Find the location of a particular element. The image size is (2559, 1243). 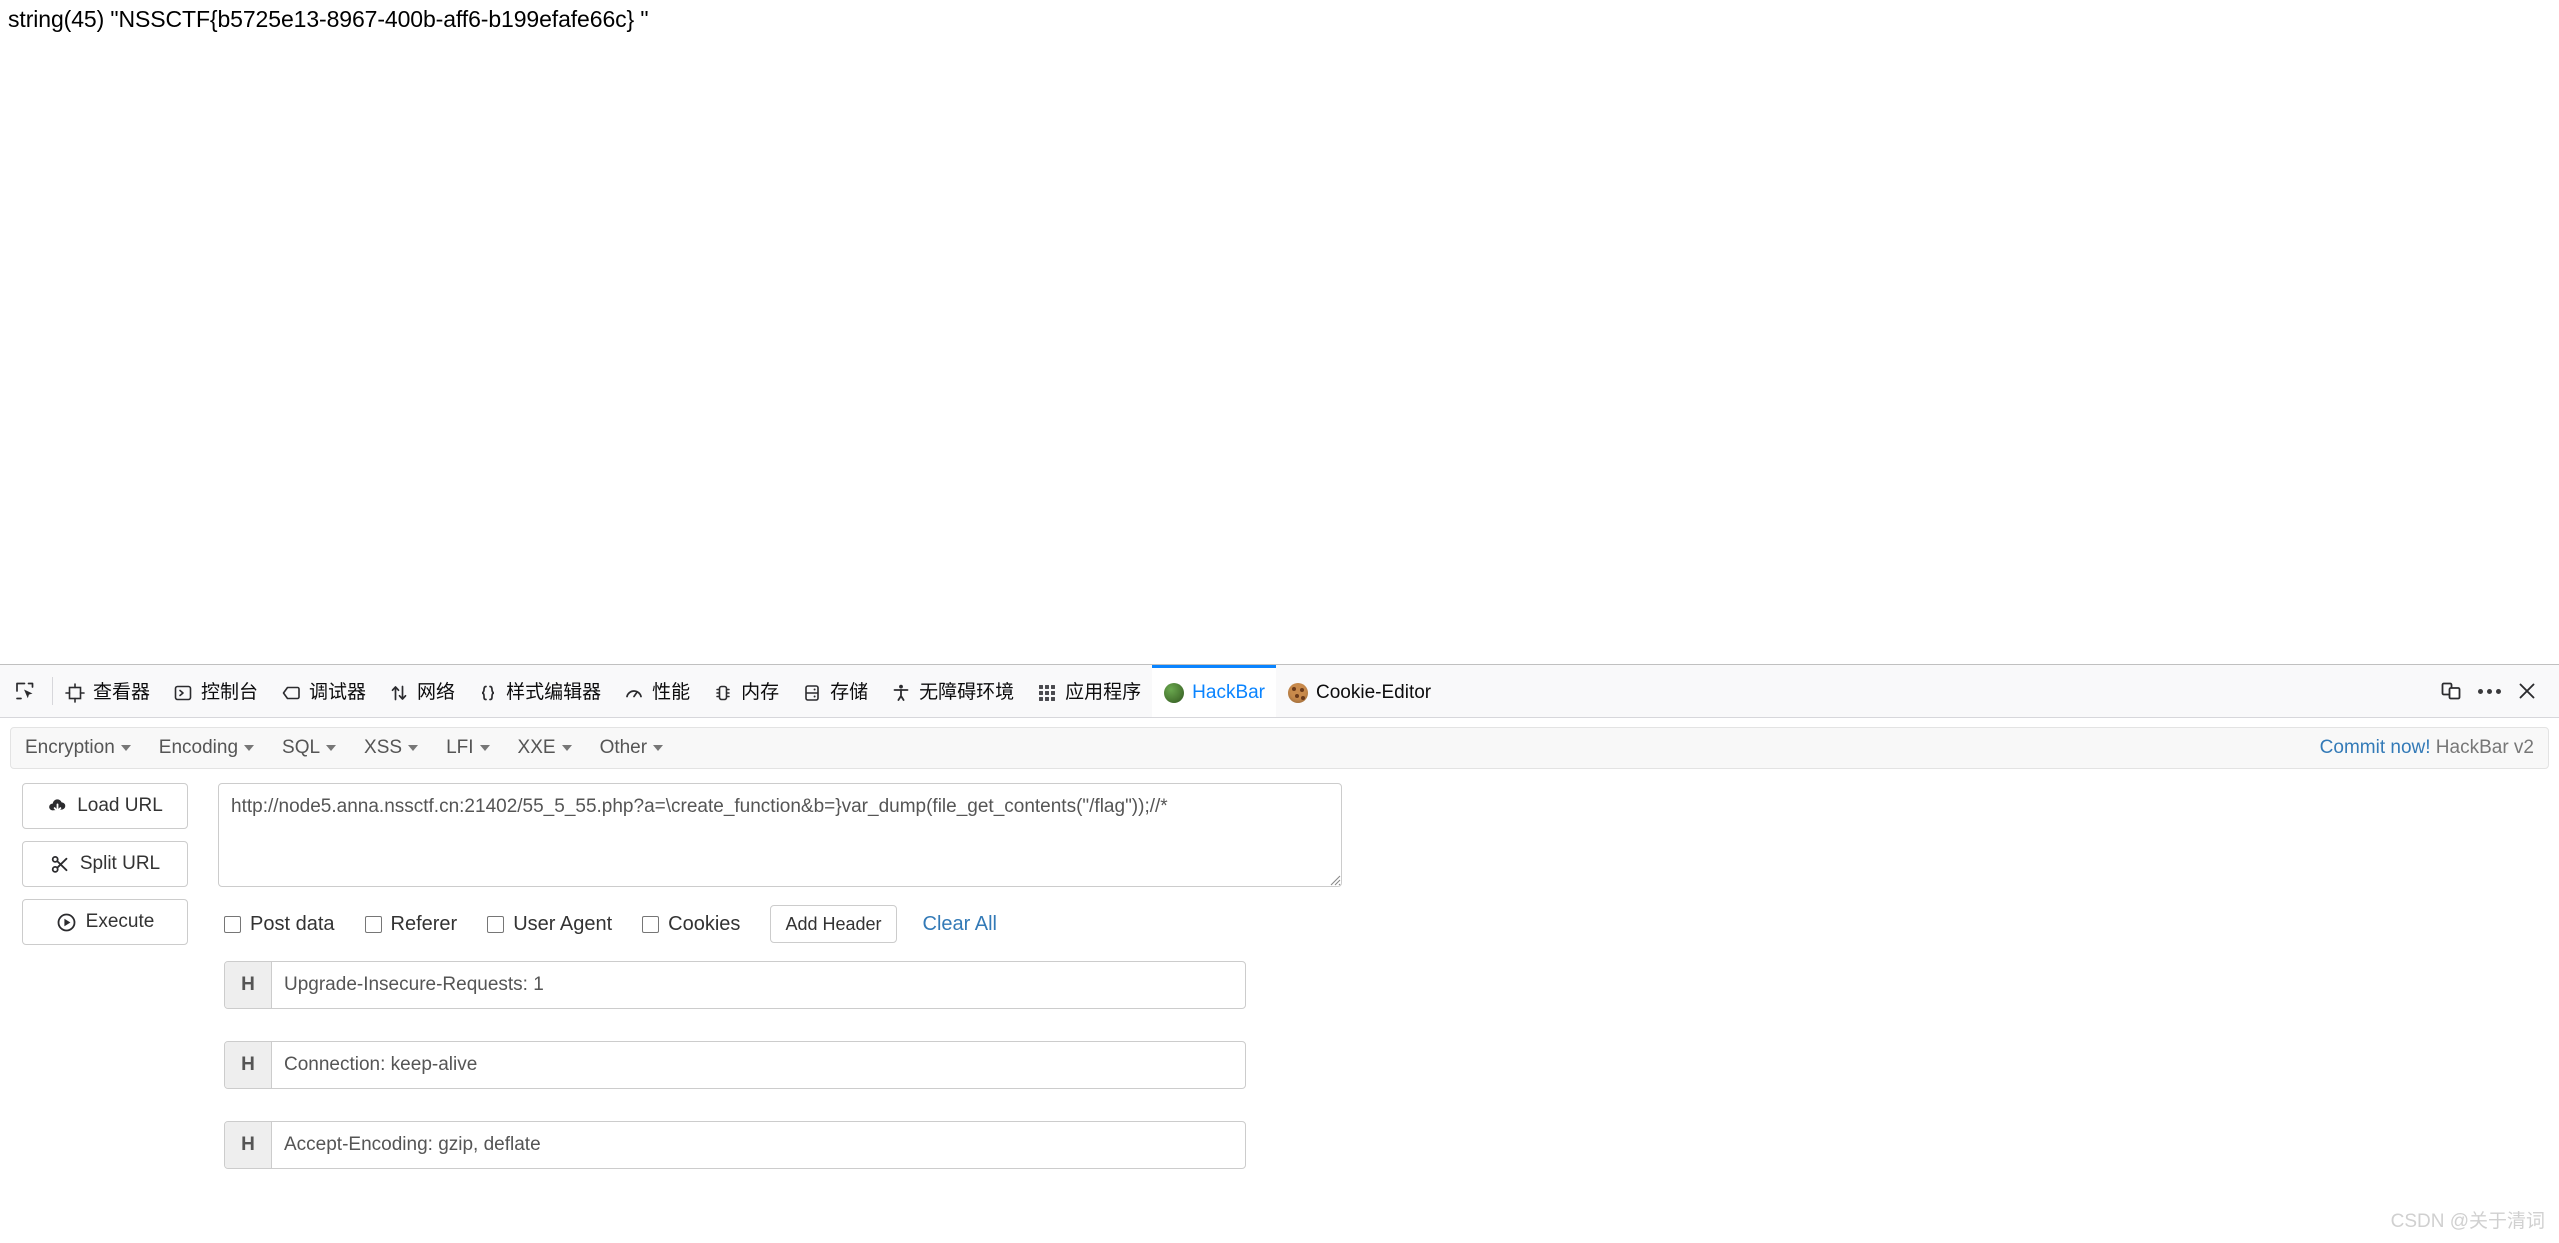

meatball-menu-icon is located at coordinates (2489, 691).